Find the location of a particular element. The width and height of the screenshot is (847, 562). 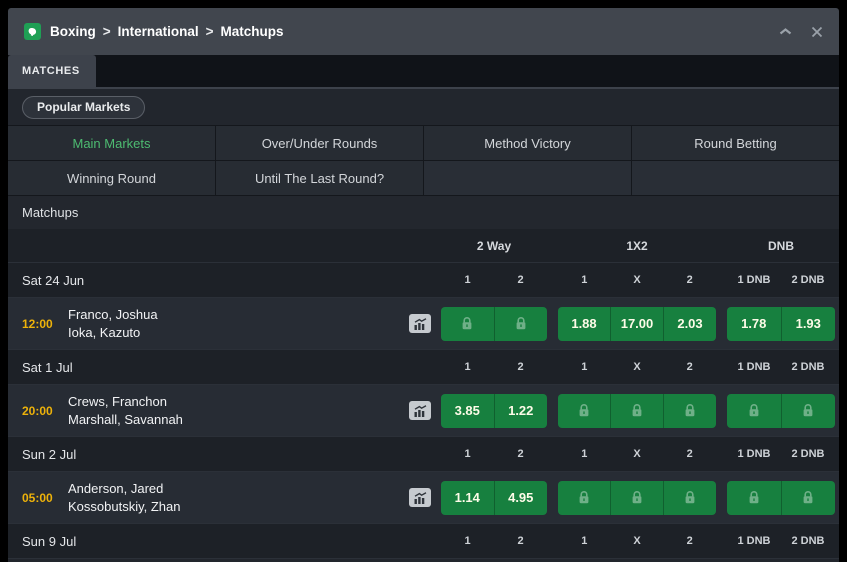

odds-group-2way: 3.85 1.22 is located at coordinates (494, 410).